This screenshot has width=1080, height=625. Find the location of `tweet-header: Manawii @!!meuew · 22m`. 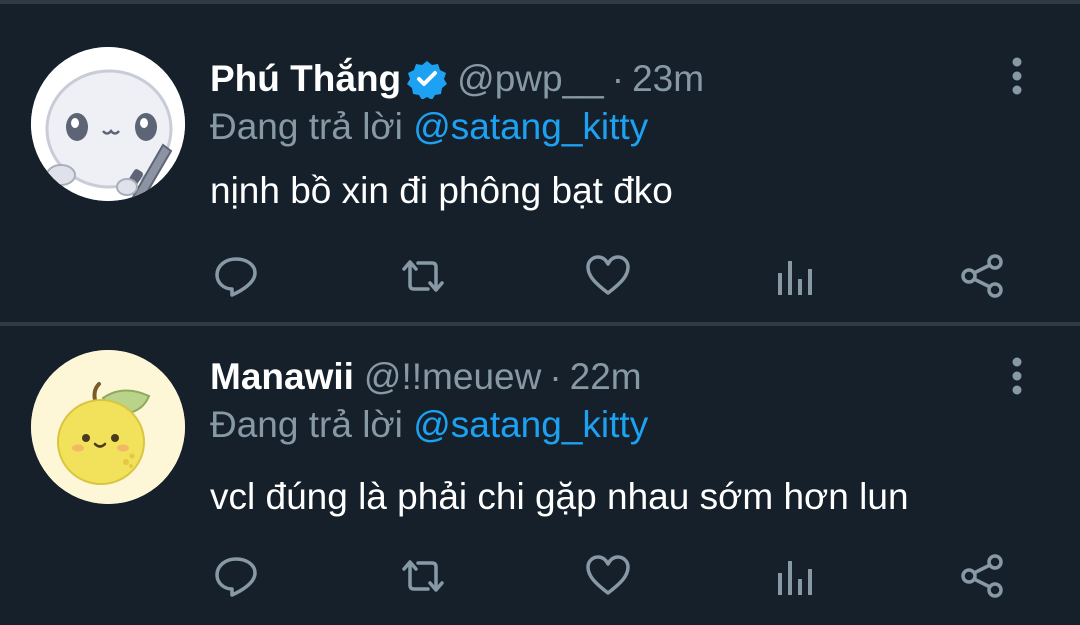

tweet-header: Manawii @!!meuew · 22m is located at coordinates (426, 377).